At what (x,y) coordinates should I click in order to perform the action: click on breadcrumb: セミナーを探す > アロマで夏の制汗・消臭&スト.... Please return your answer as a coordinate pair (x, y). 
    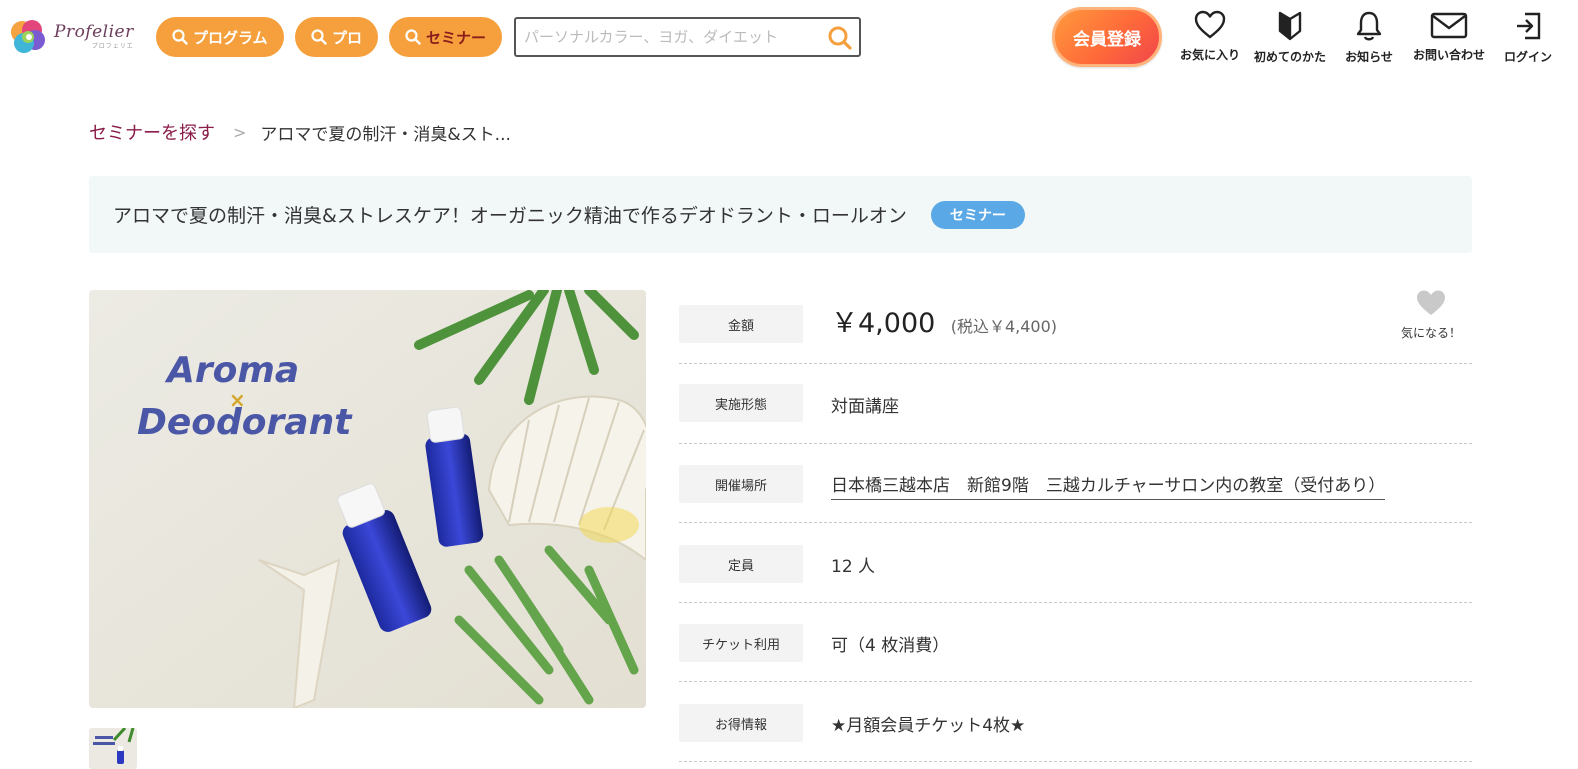
    Looking at the image, I should click on (300, 132).